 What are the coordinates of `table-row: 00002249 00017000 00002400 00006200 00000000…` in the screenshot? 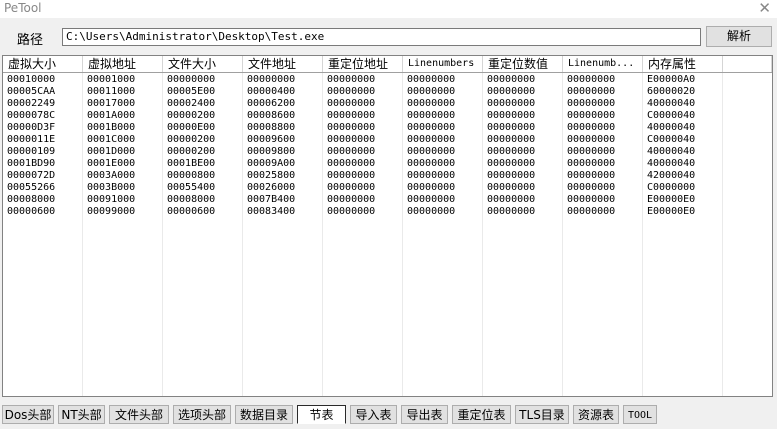 It's located at (387, 104).